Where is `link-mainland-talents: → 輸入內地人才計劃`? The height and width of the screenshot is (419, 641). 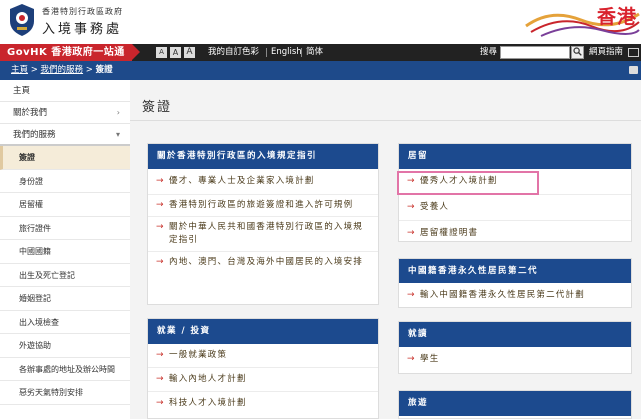
link-mainland-talents: → 輸入內地人才計劃 is located at coordinates (263, 380).